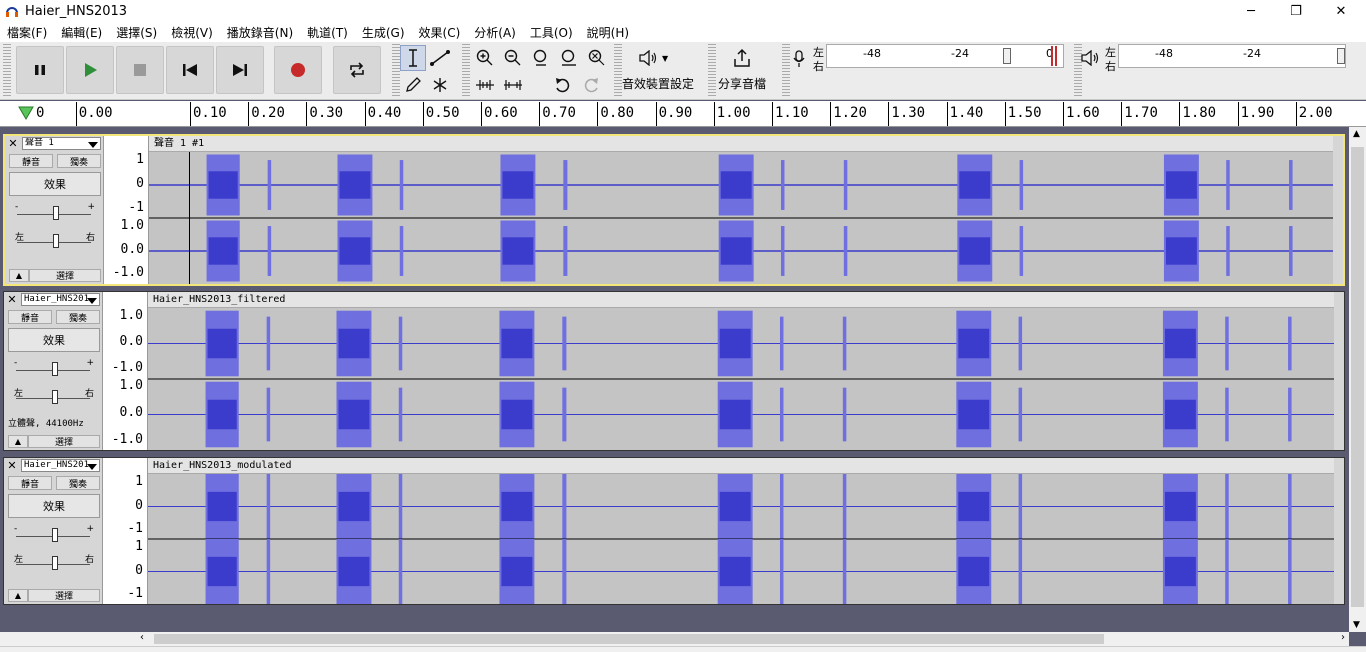  What do you see at coordinates (440, 85) in the screenshot?
I see `multi-tool-button` at bounding box center [440, 85].